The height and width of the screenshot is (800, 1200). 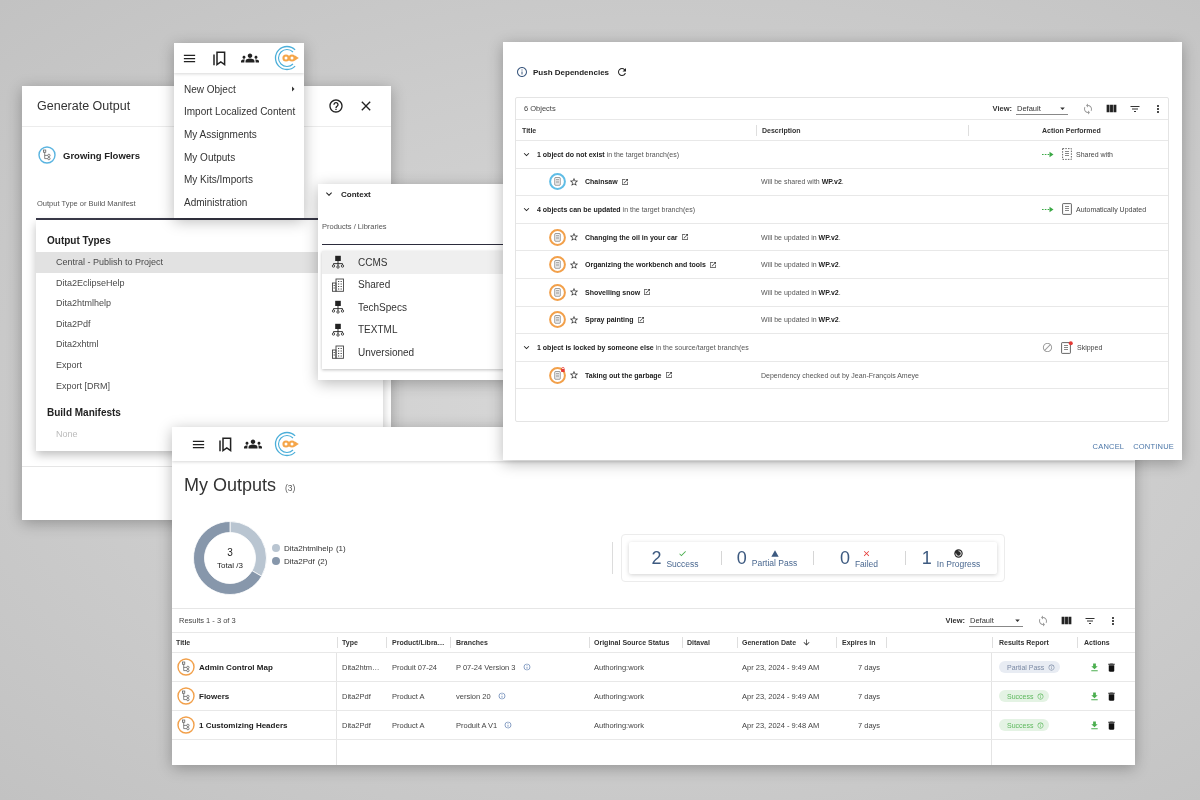 I want to click on list-option: TechSpecs, so click(x=427, y=307).